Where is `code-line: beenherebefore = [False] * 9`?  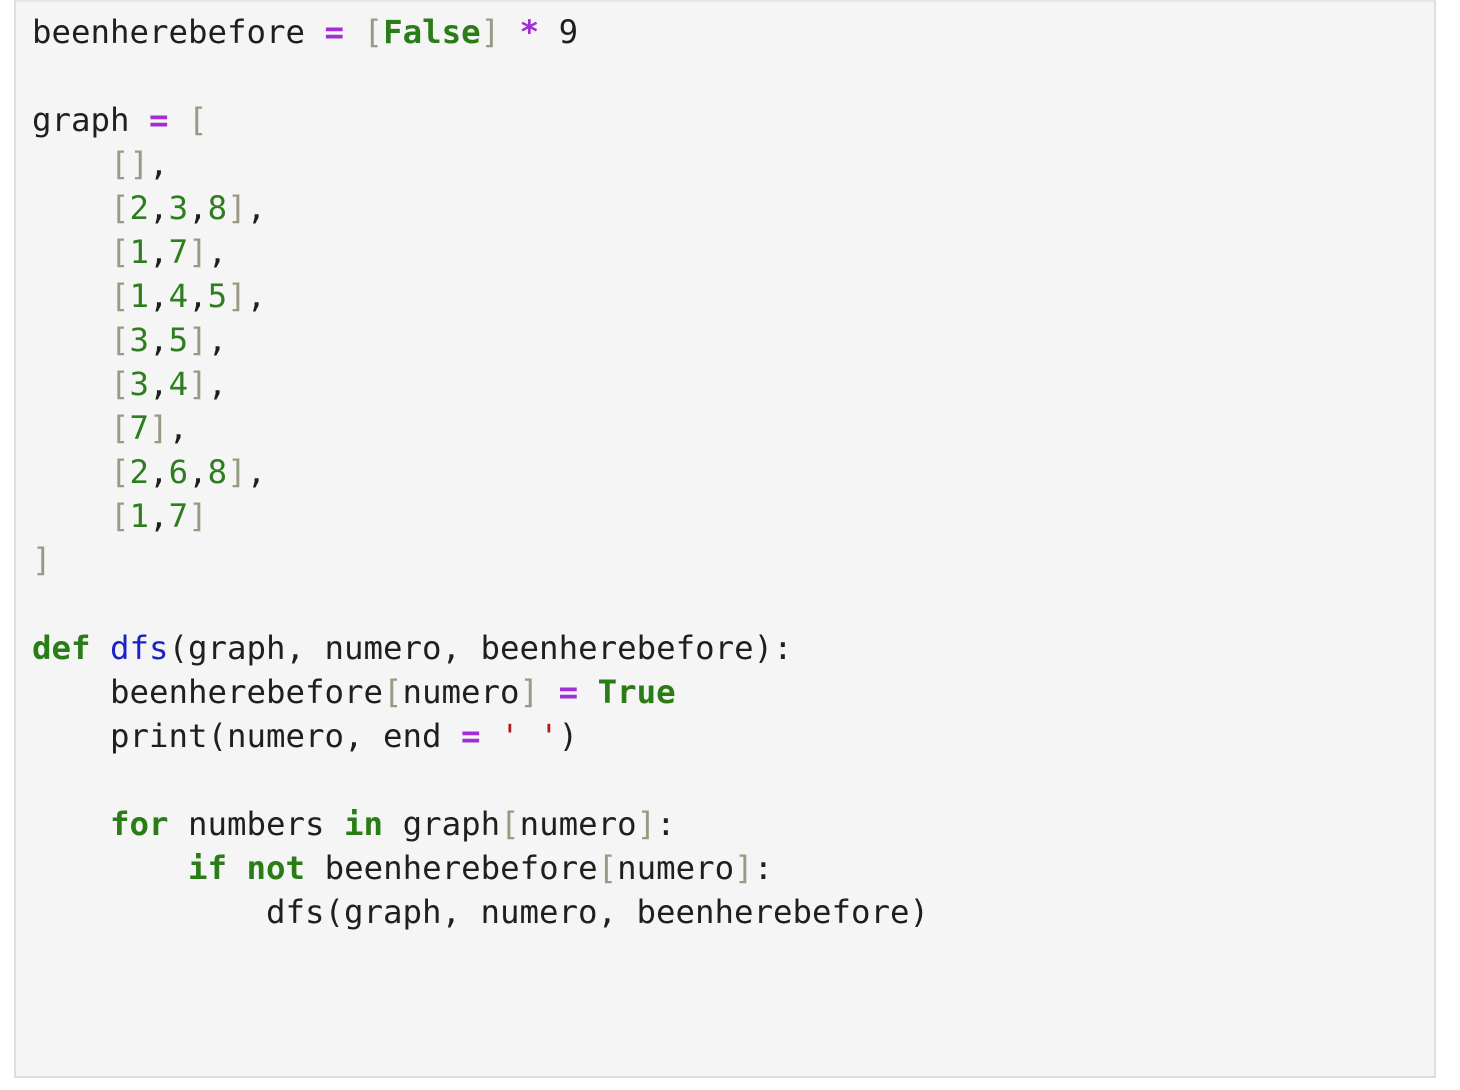
code-line: beenherebefore = [False] * 9 is located at coordinates (480, 32).